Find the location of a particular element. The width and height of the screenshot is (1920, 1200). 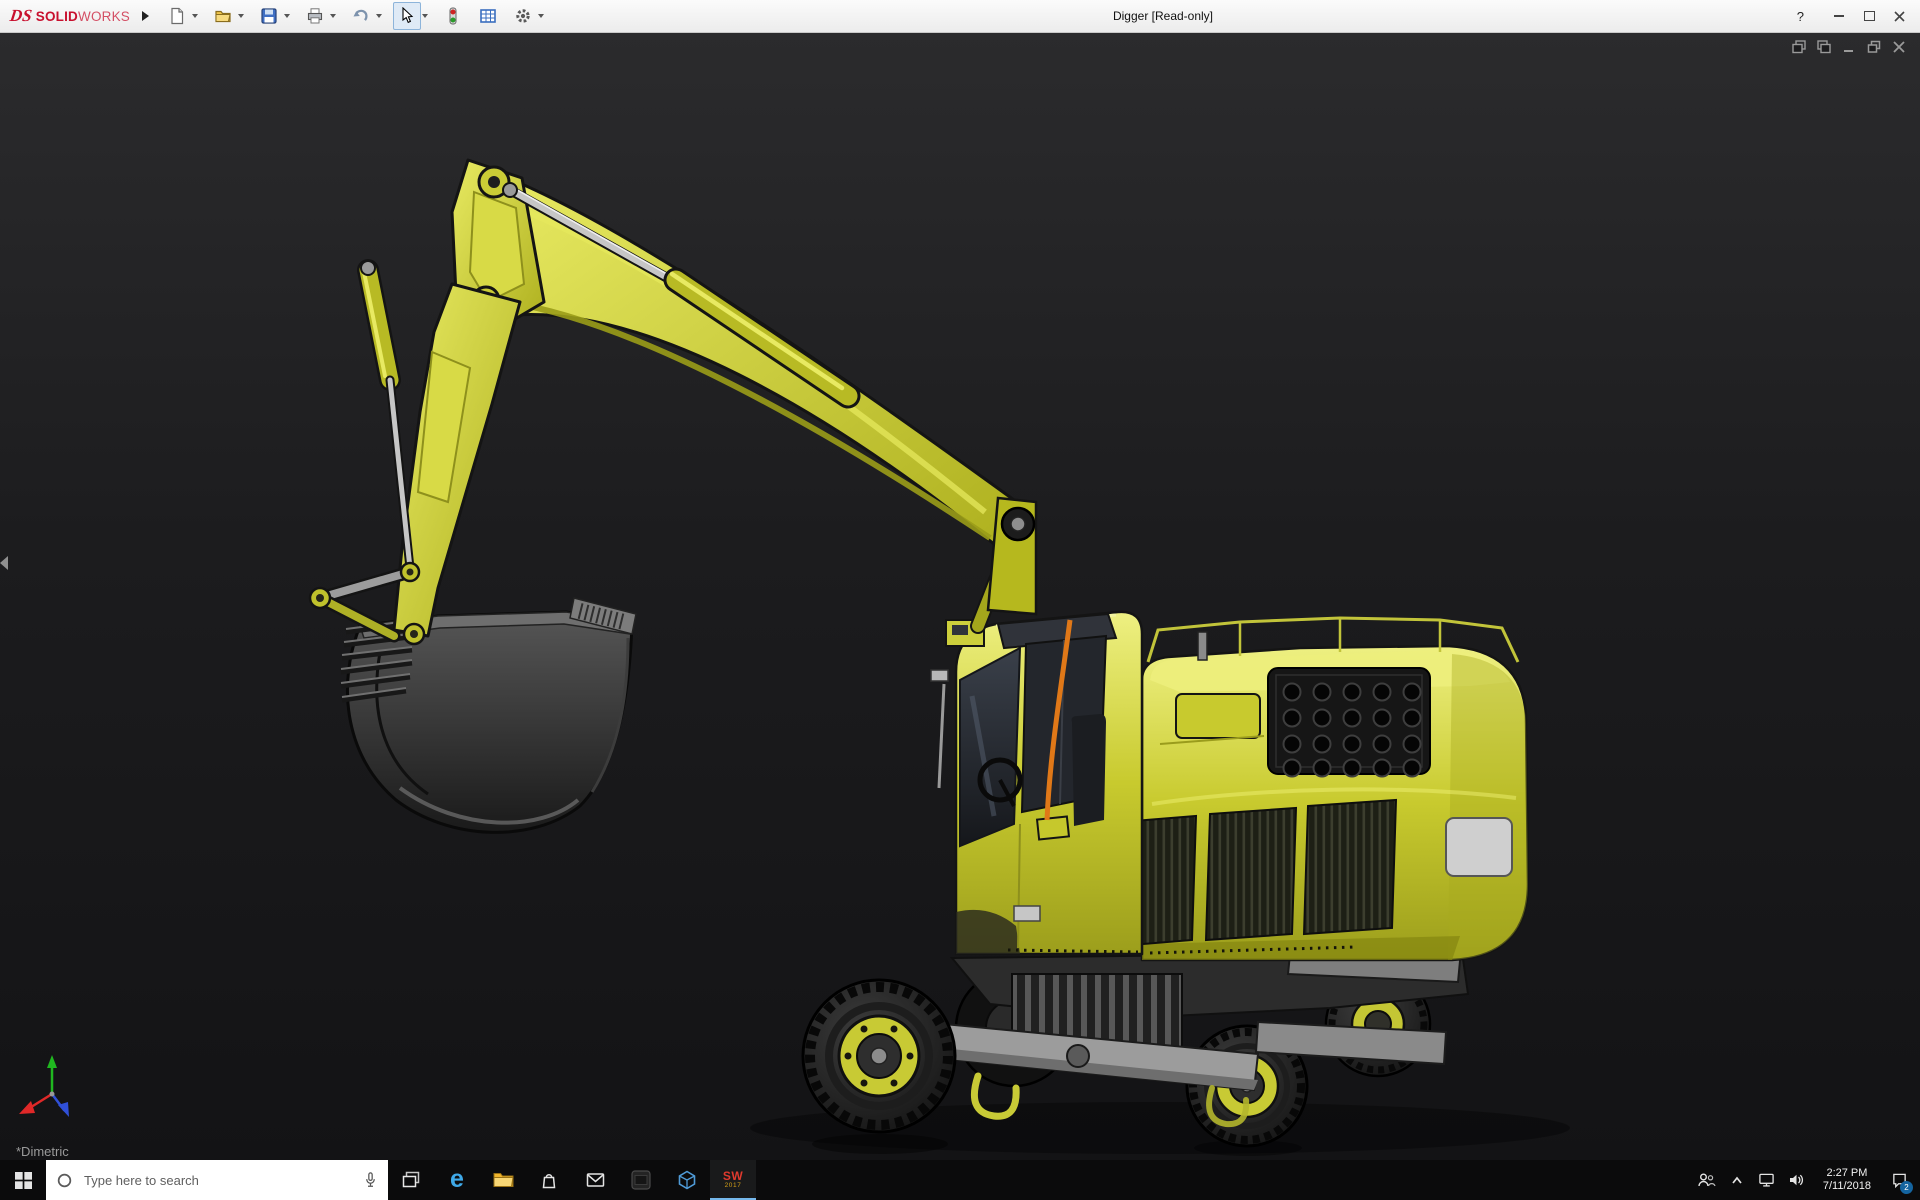

3d-cube-app-icon is located at coordinates (687, 1180).